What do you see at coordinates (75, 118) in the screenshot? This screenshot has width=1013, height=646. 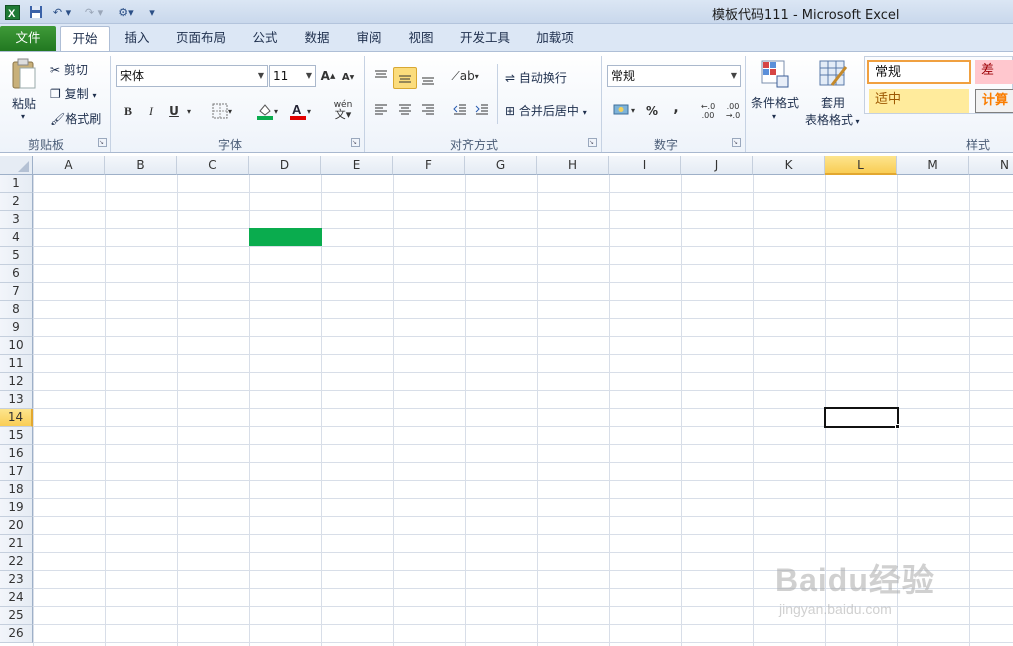 I see `format-painter-button: 🖌格式刷` at bounding box center [75, 118].